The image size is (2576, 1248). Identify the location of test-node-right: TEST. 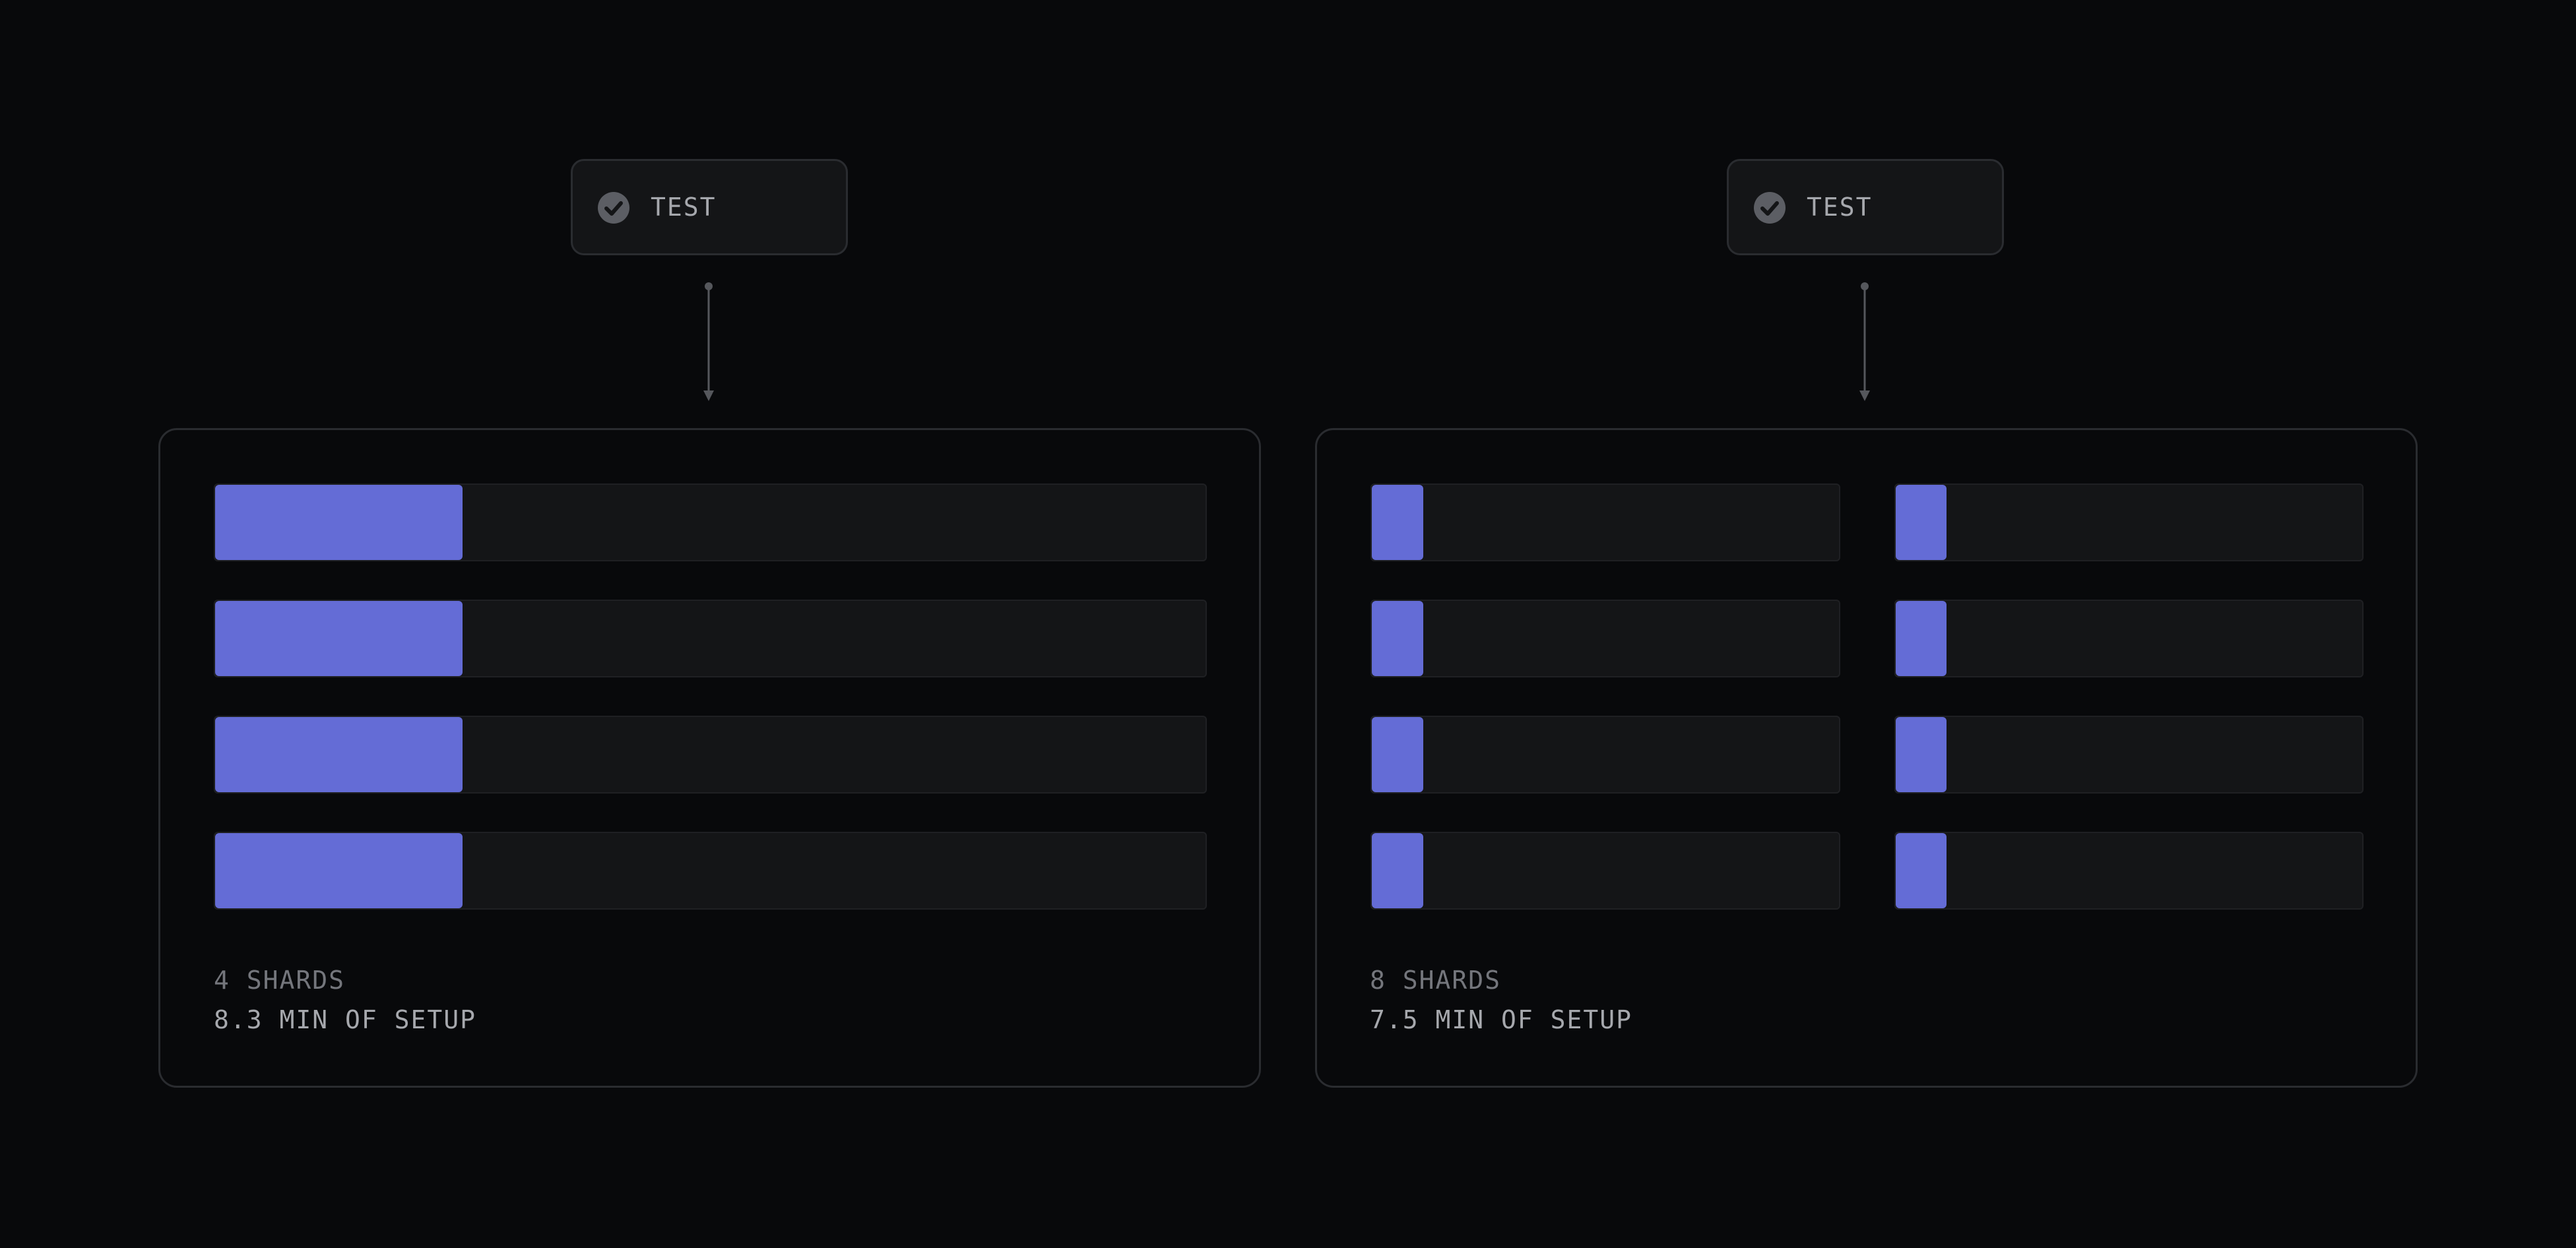
(1866, 207).